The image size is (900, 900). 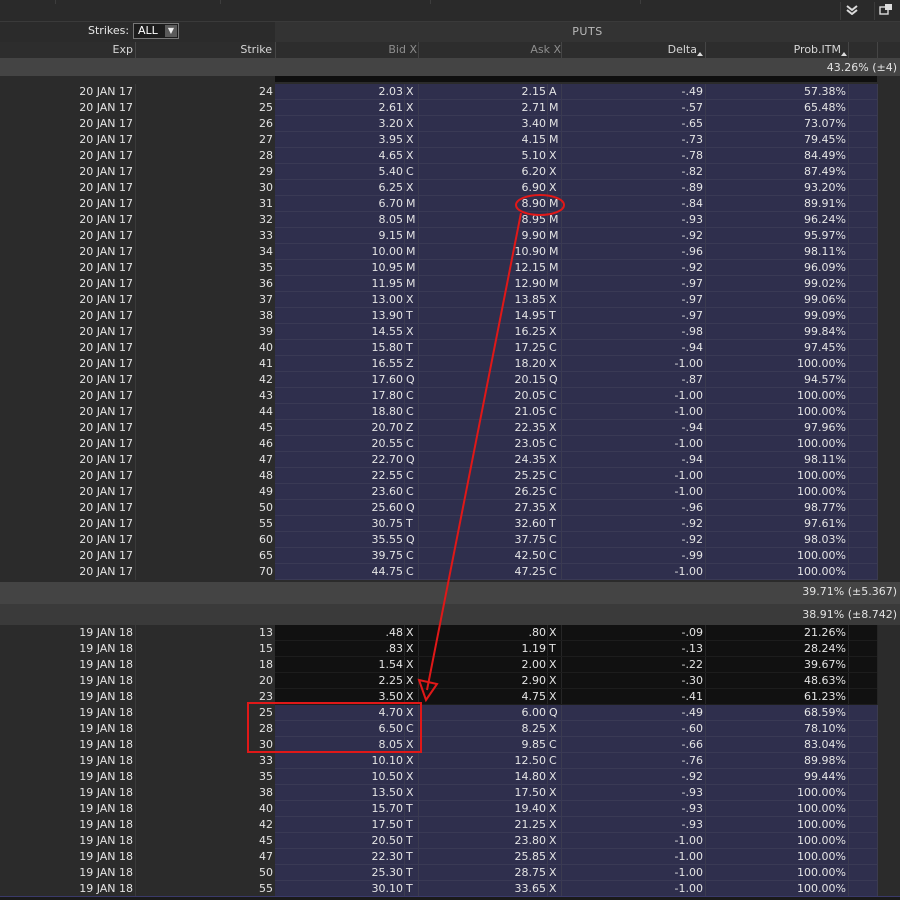 What do you see at coordinates (540, 205) in the screenshot?
I see `annotation-circle` at bounding box center [540, 205].